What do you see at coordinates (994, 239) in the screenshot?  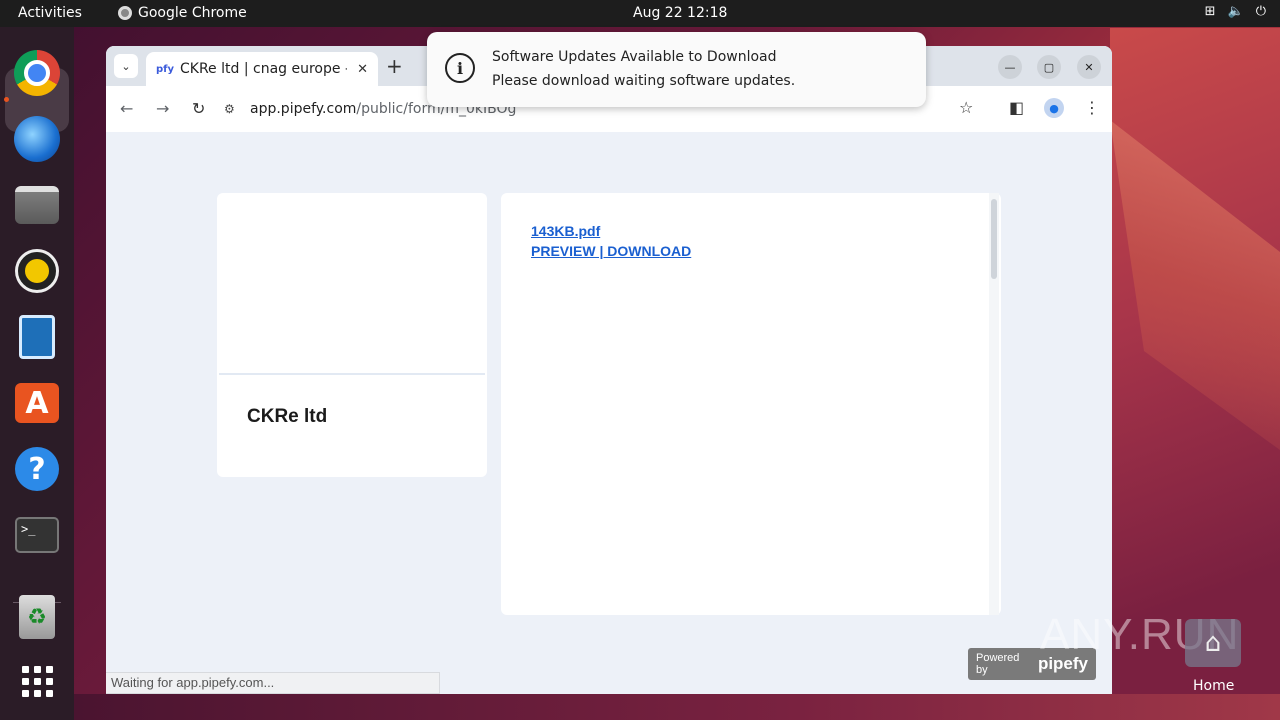 I see `scrollbar-thumb` at bounding box center [994, 239].